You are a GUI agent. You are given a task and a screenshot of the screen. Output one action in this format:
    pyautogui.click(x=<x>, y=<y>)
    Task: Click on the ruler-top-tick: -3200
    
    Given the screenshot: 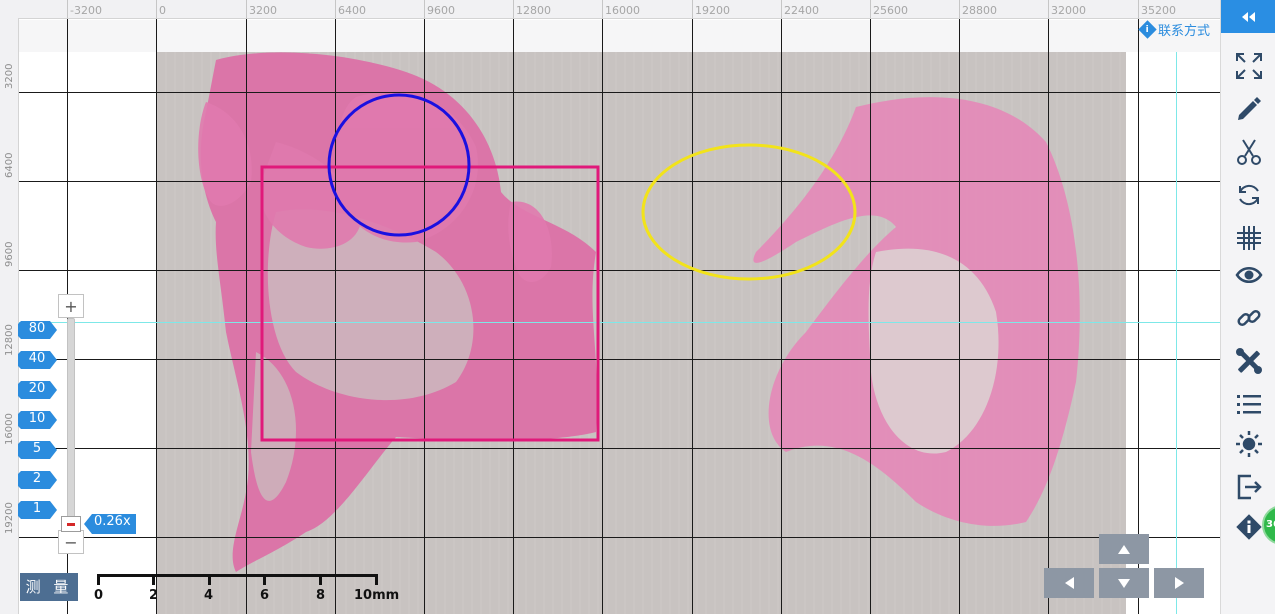 What is the action you would take?
    pyautogui.click(x=84, y=9)
    